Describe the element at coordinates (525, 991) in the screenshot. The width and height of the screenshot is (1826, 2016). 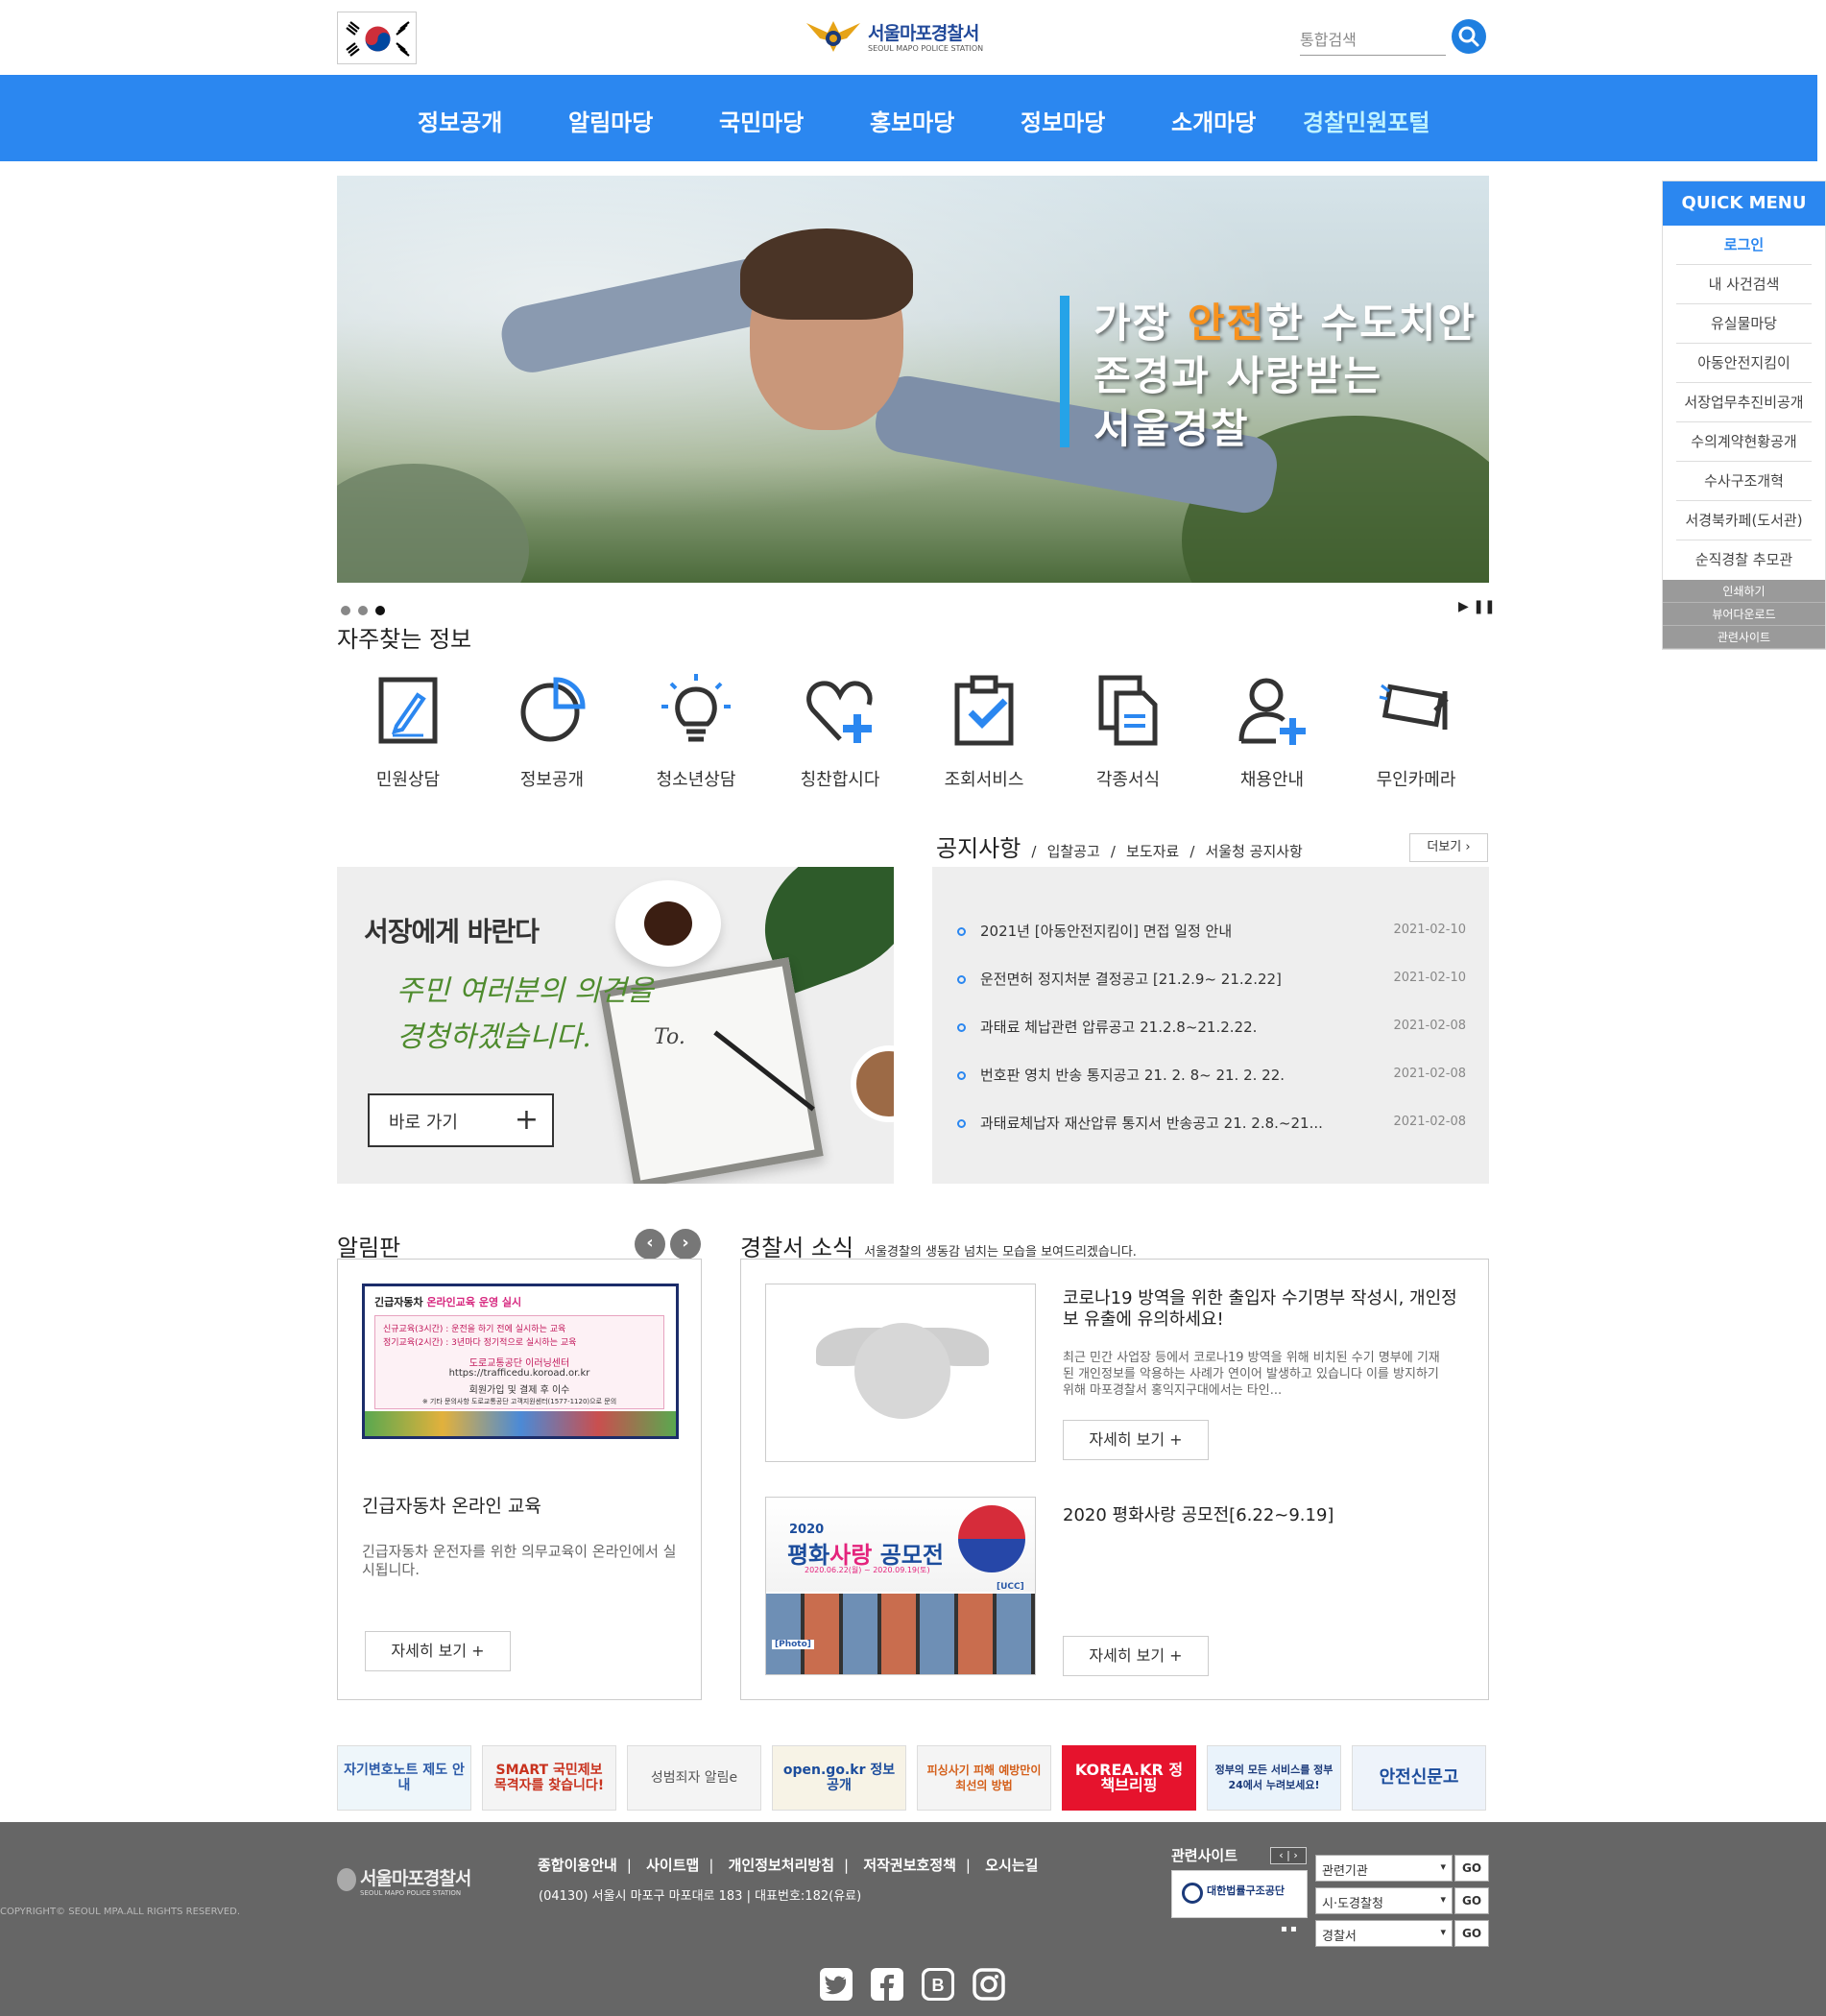
I see `chief-handwriting-line1: 주민 여러분의 의견을` at that location.